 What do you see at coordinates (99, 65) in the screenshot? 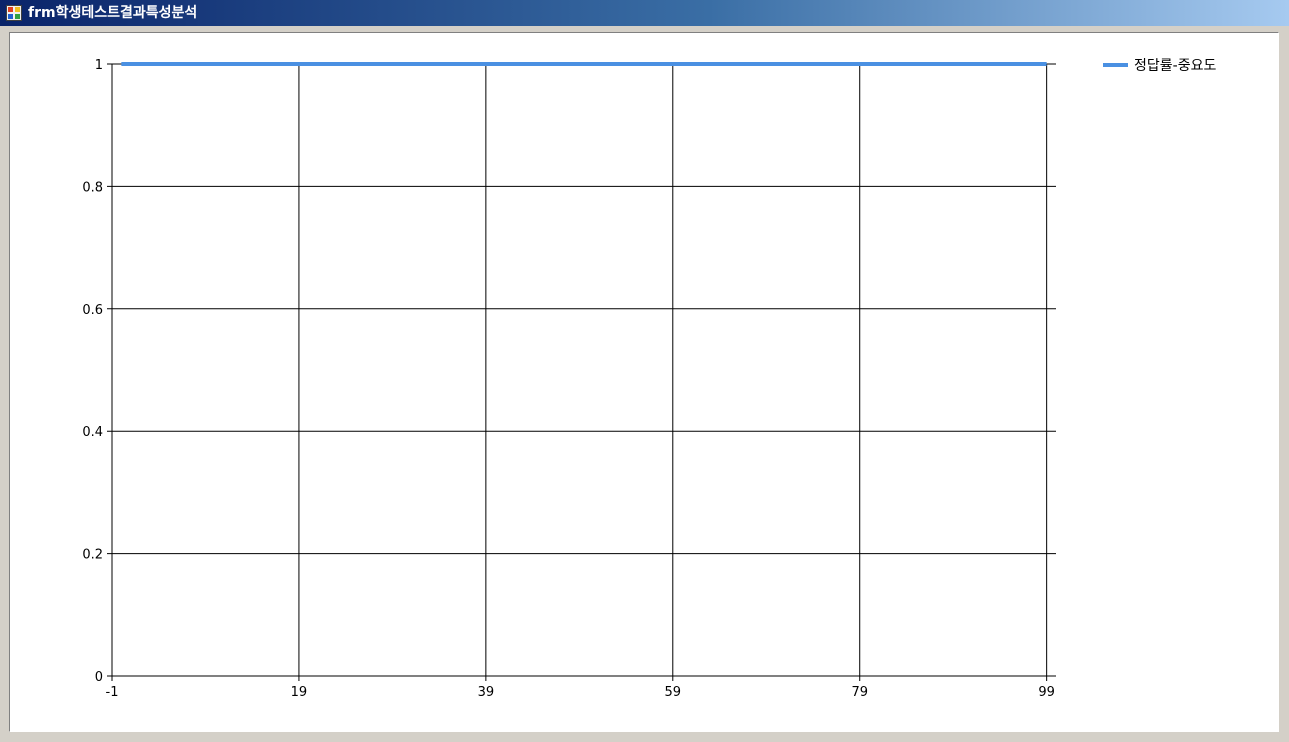
I see `y-tick-label: 1` at bounding box center [99, 65].